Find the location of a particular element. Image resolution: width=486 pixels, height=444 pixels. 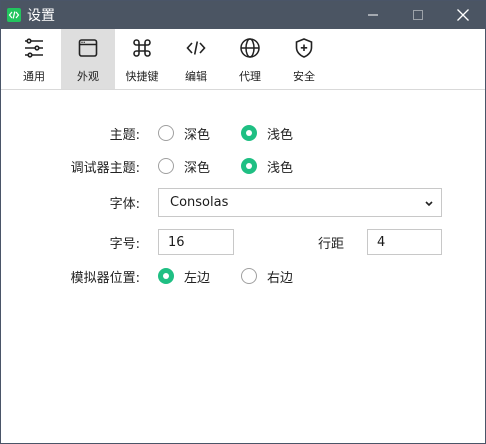

command-icon is located at coordinates (142, 48).